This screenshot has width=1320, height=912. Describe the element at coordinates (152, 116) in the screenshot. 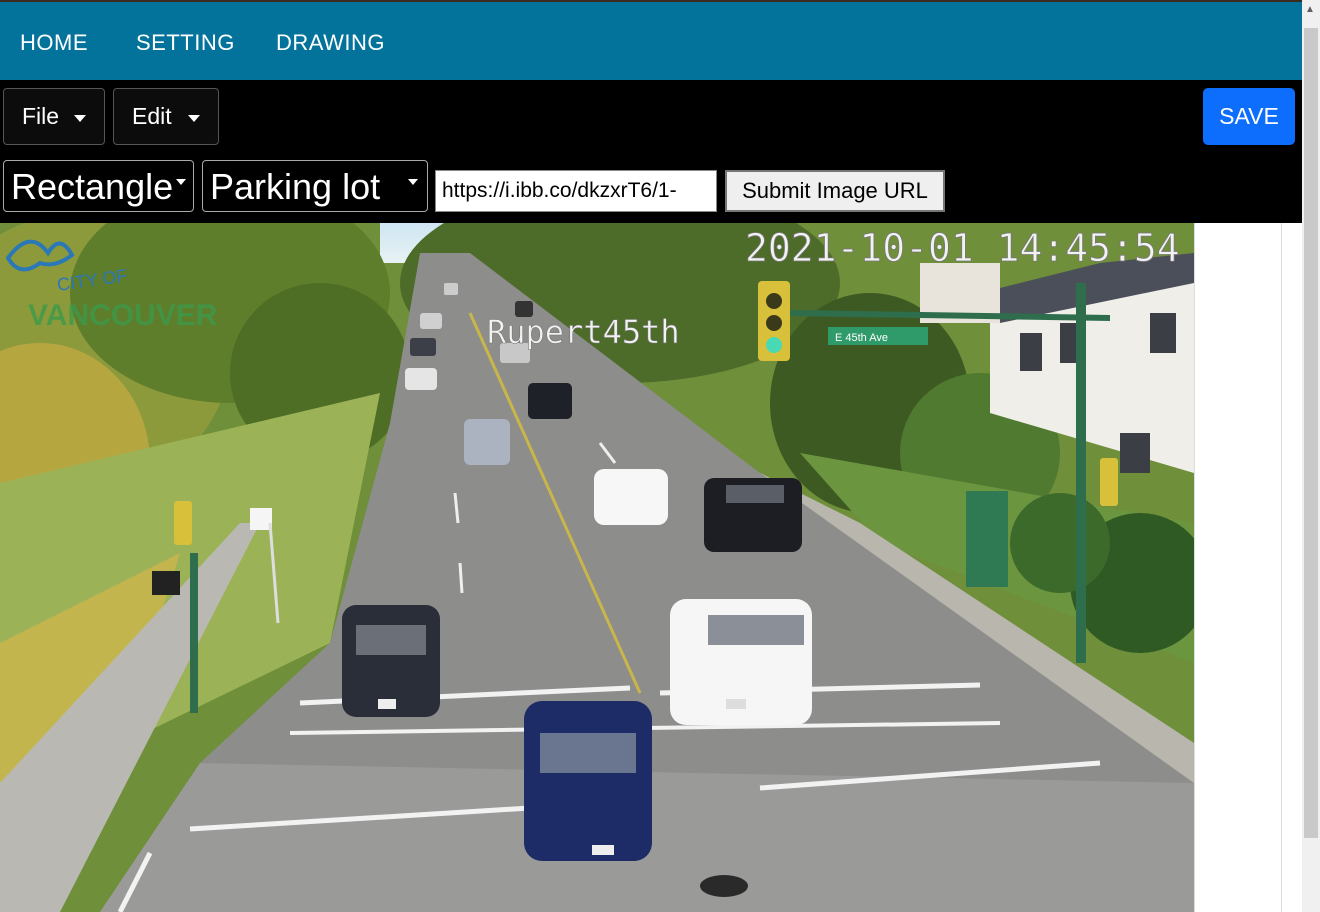

I see `edit-menu-label: Edit` at that location.